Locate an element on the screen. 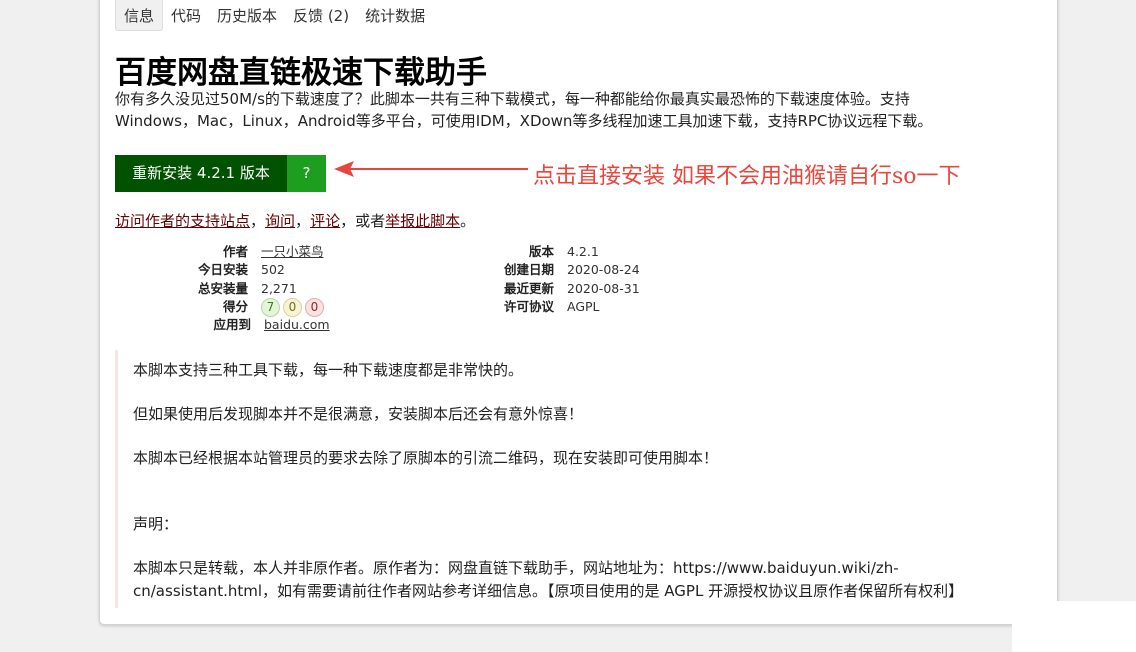 The width and height of the screenshot is (1136, 652). meta-score-key: 得分 is located at coordinates (235, 306).